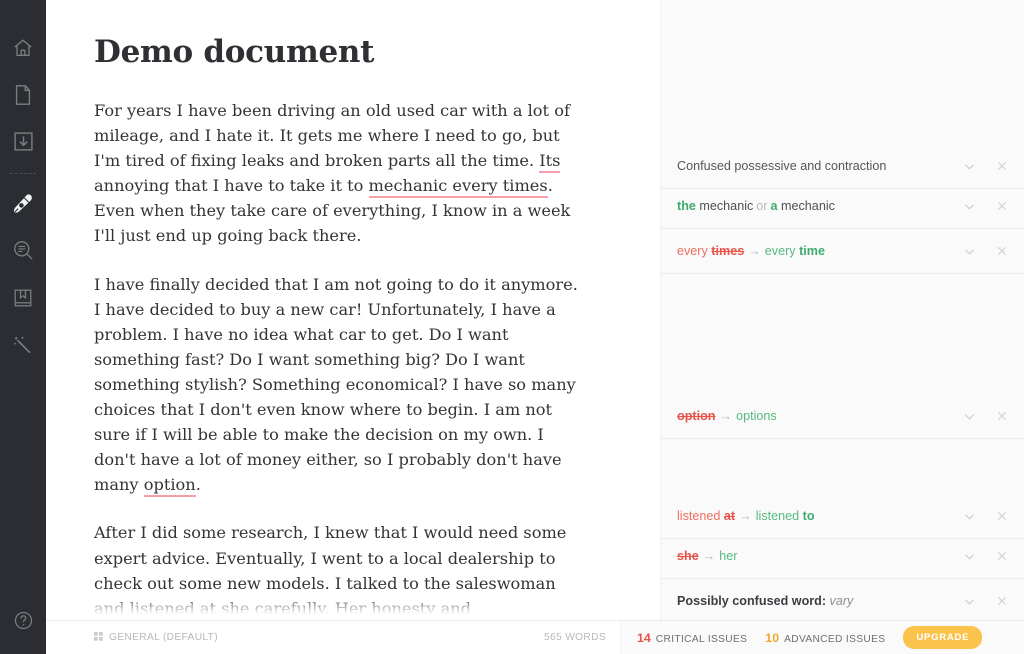 This screenshot has height=654, width=1024. I want to click on nav-documents, so click(23, 94).